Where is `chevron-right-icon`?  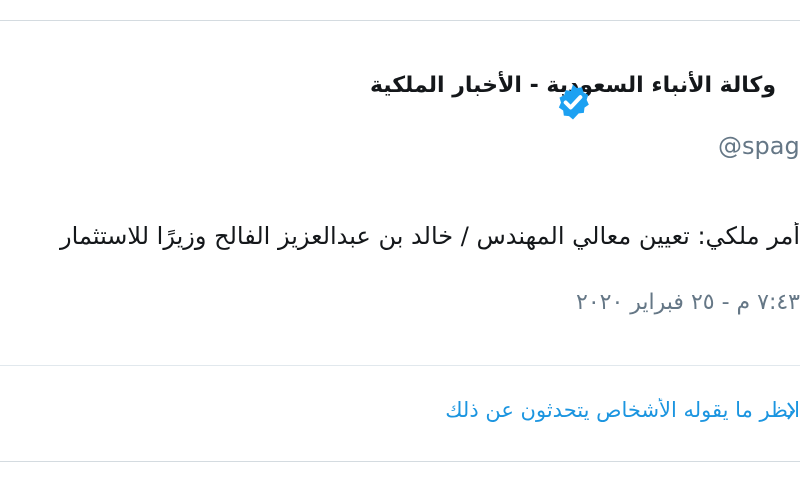
chevron-right-icon is located at coordinates (791, 411).